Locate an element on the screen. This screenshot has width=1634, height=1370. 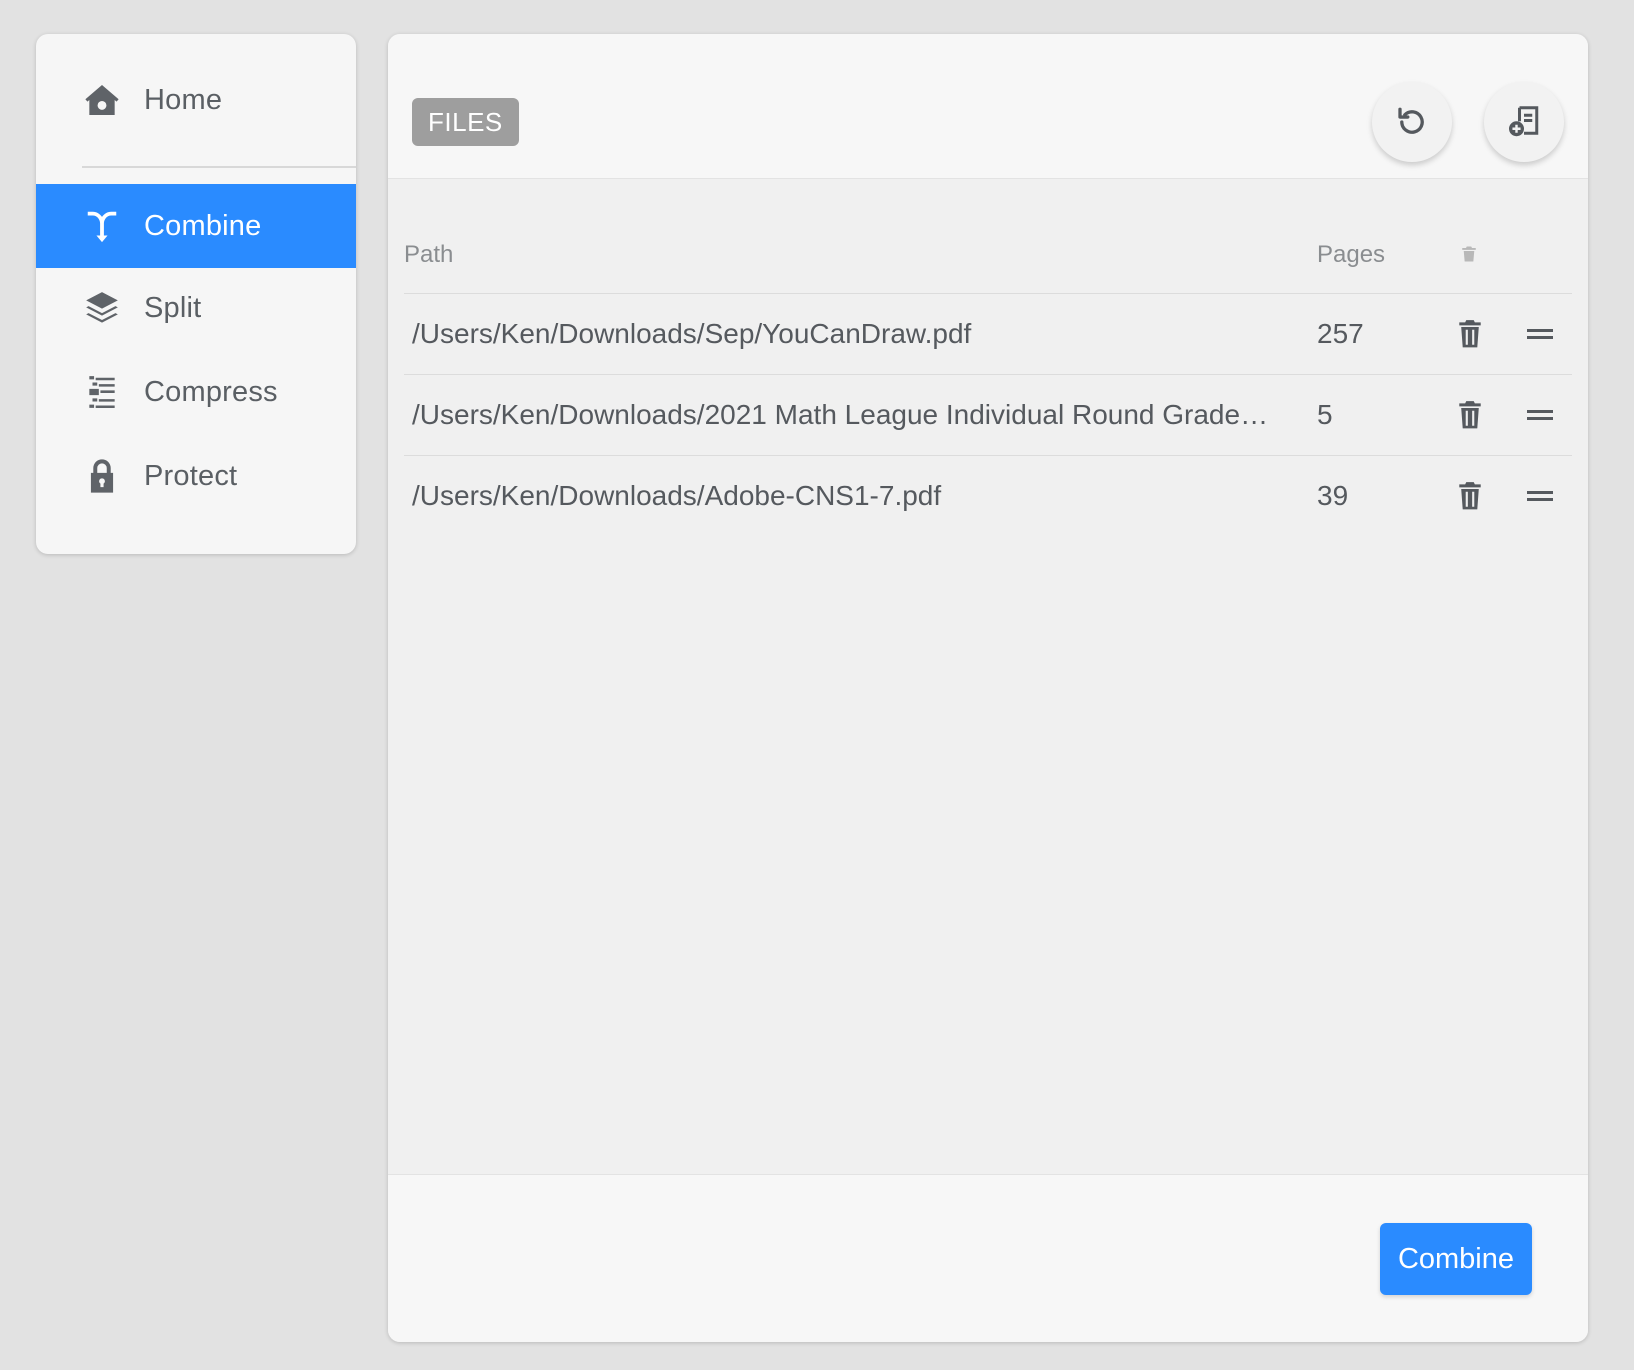
sidebar-item-compress: Compress is located at coordinates (196, 392).